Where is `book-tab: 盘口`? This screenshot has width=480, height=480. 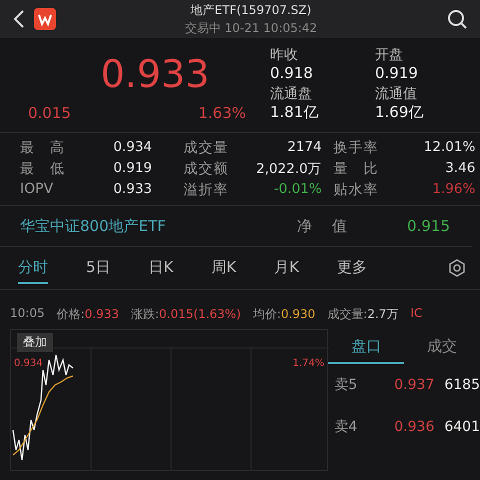
book-tab: 盘口 is located at coordinates (366, 346).